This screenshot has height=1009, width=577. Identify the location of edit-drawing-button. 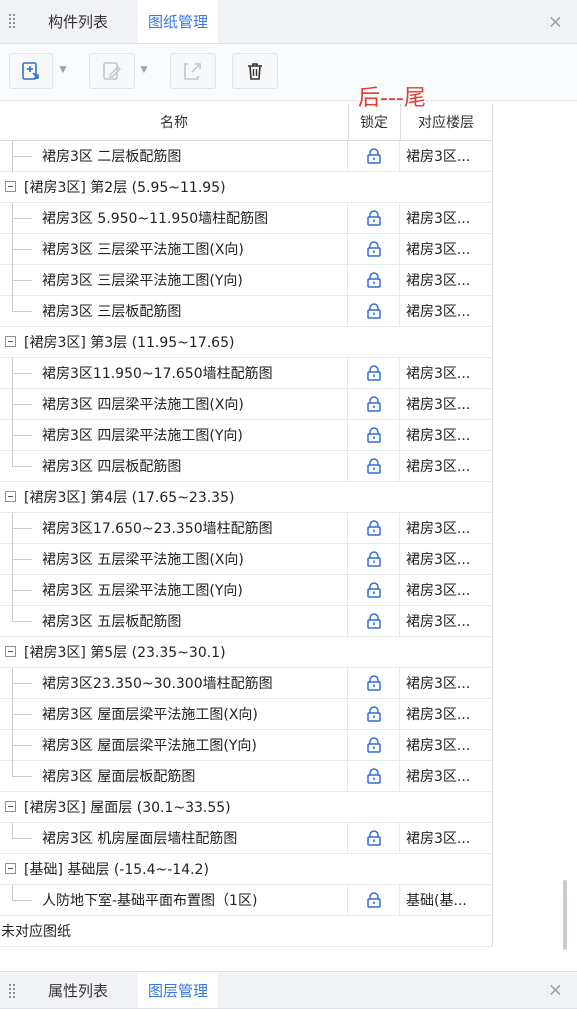
(112, 71).